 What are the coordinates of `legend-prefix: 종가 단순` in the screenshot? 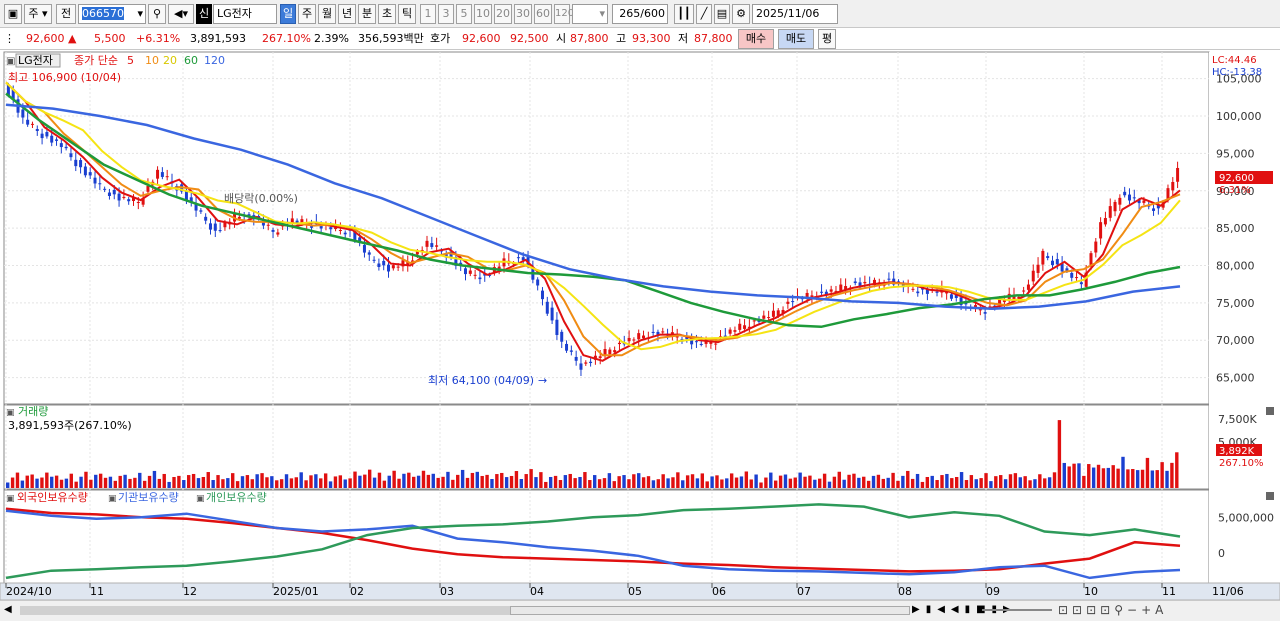 It's located at (96, 60).